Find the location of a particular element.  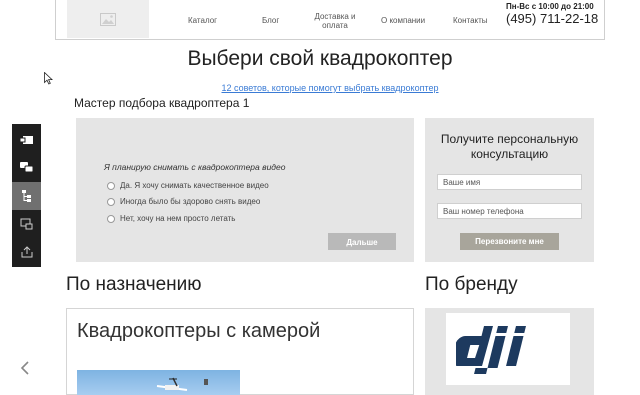

wizard-heading: Мастер подбора квадроптера 1 is located at coordinates (162, 103).